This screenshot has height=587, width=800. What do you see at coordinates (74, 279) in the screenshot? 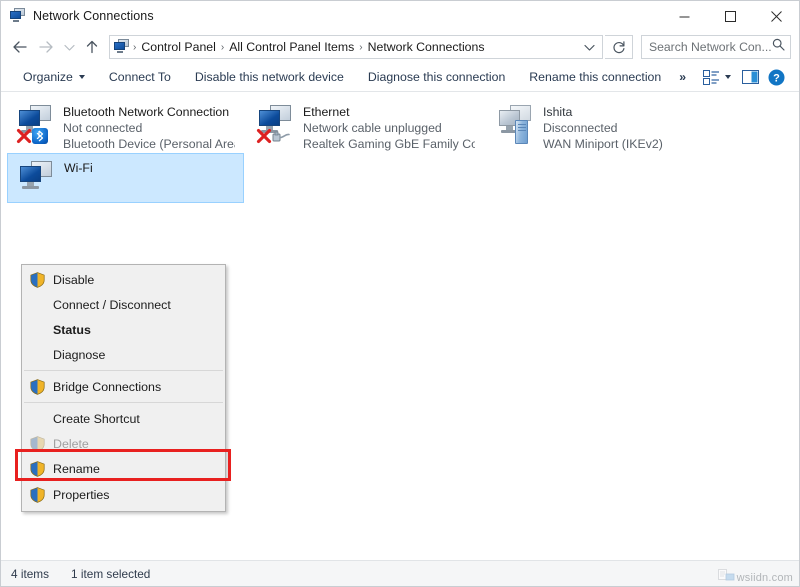
I see `context-menu-item-label: Disable` at bounding box center [74, 279].